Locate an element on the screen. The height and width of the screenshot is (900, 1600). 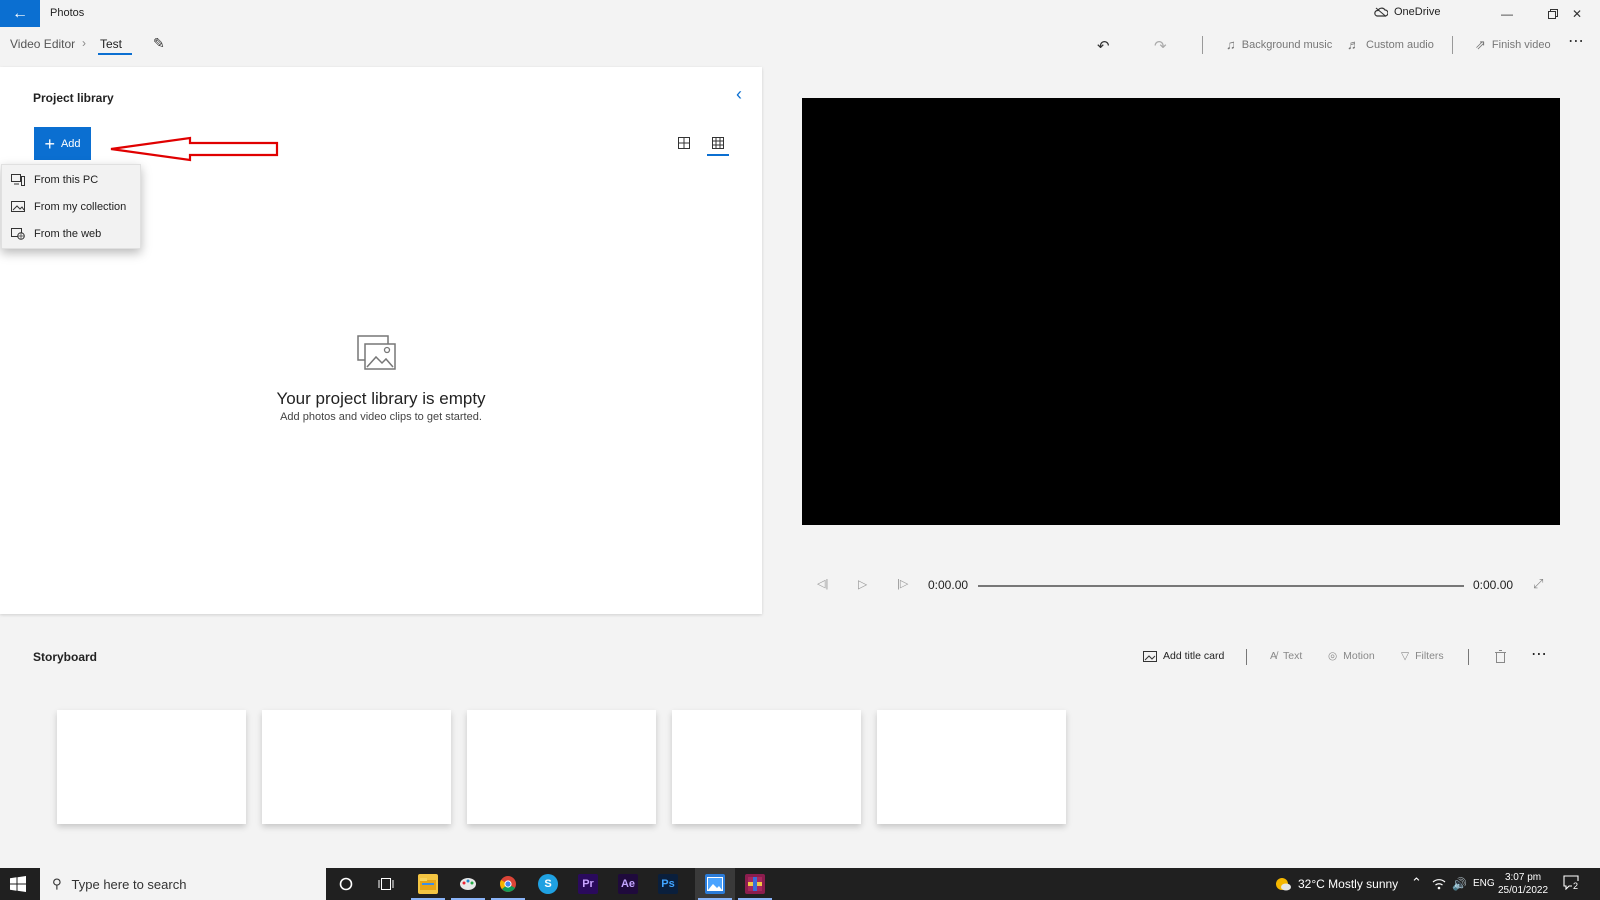
finish-video-label: Finish video is located at coordinates (1521, 45).